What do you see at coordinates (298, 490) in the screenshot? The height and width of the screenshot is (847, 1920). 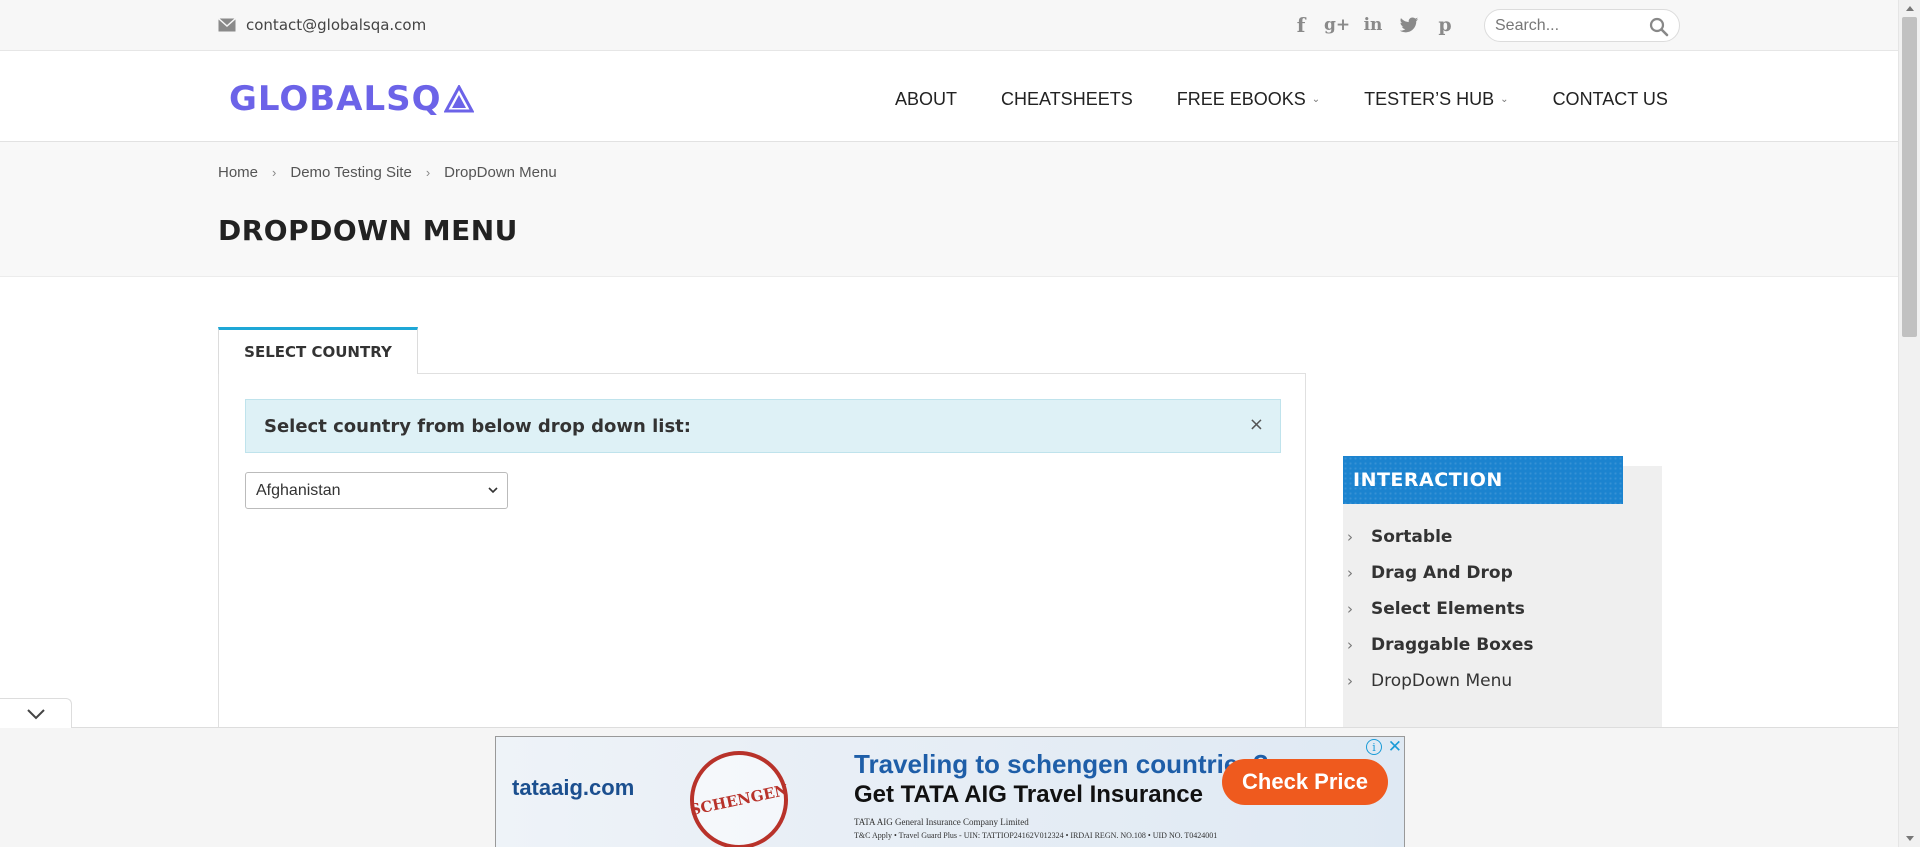 I see `country-select-value: Afghanistan` at bounding box center [298, 490].